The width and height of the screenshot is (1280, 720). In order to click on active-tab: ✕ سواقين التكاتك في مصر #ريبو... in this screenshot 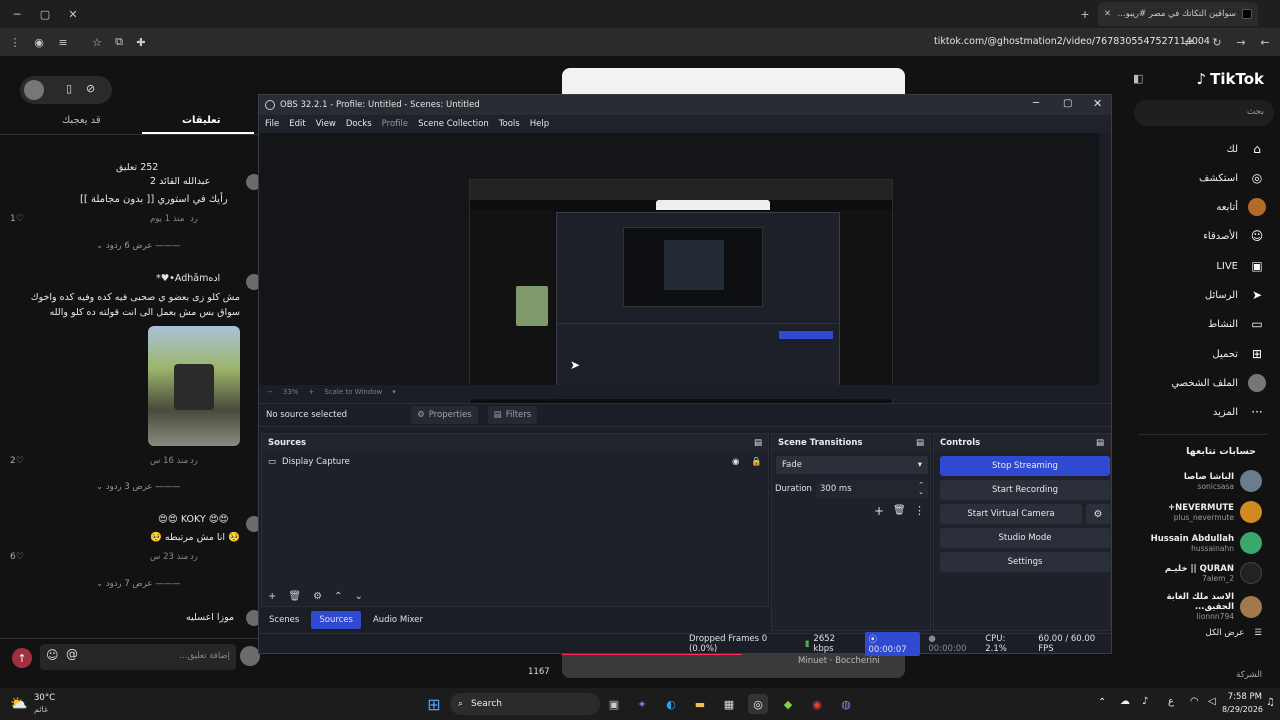, I will do `click(1178, 14)`.